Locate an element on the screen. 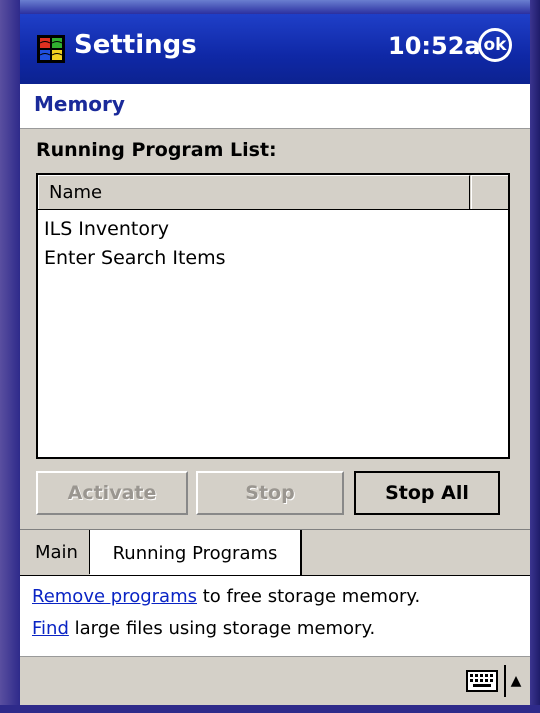  stop-all-button: Stop All is located at coordinates (427, 493).